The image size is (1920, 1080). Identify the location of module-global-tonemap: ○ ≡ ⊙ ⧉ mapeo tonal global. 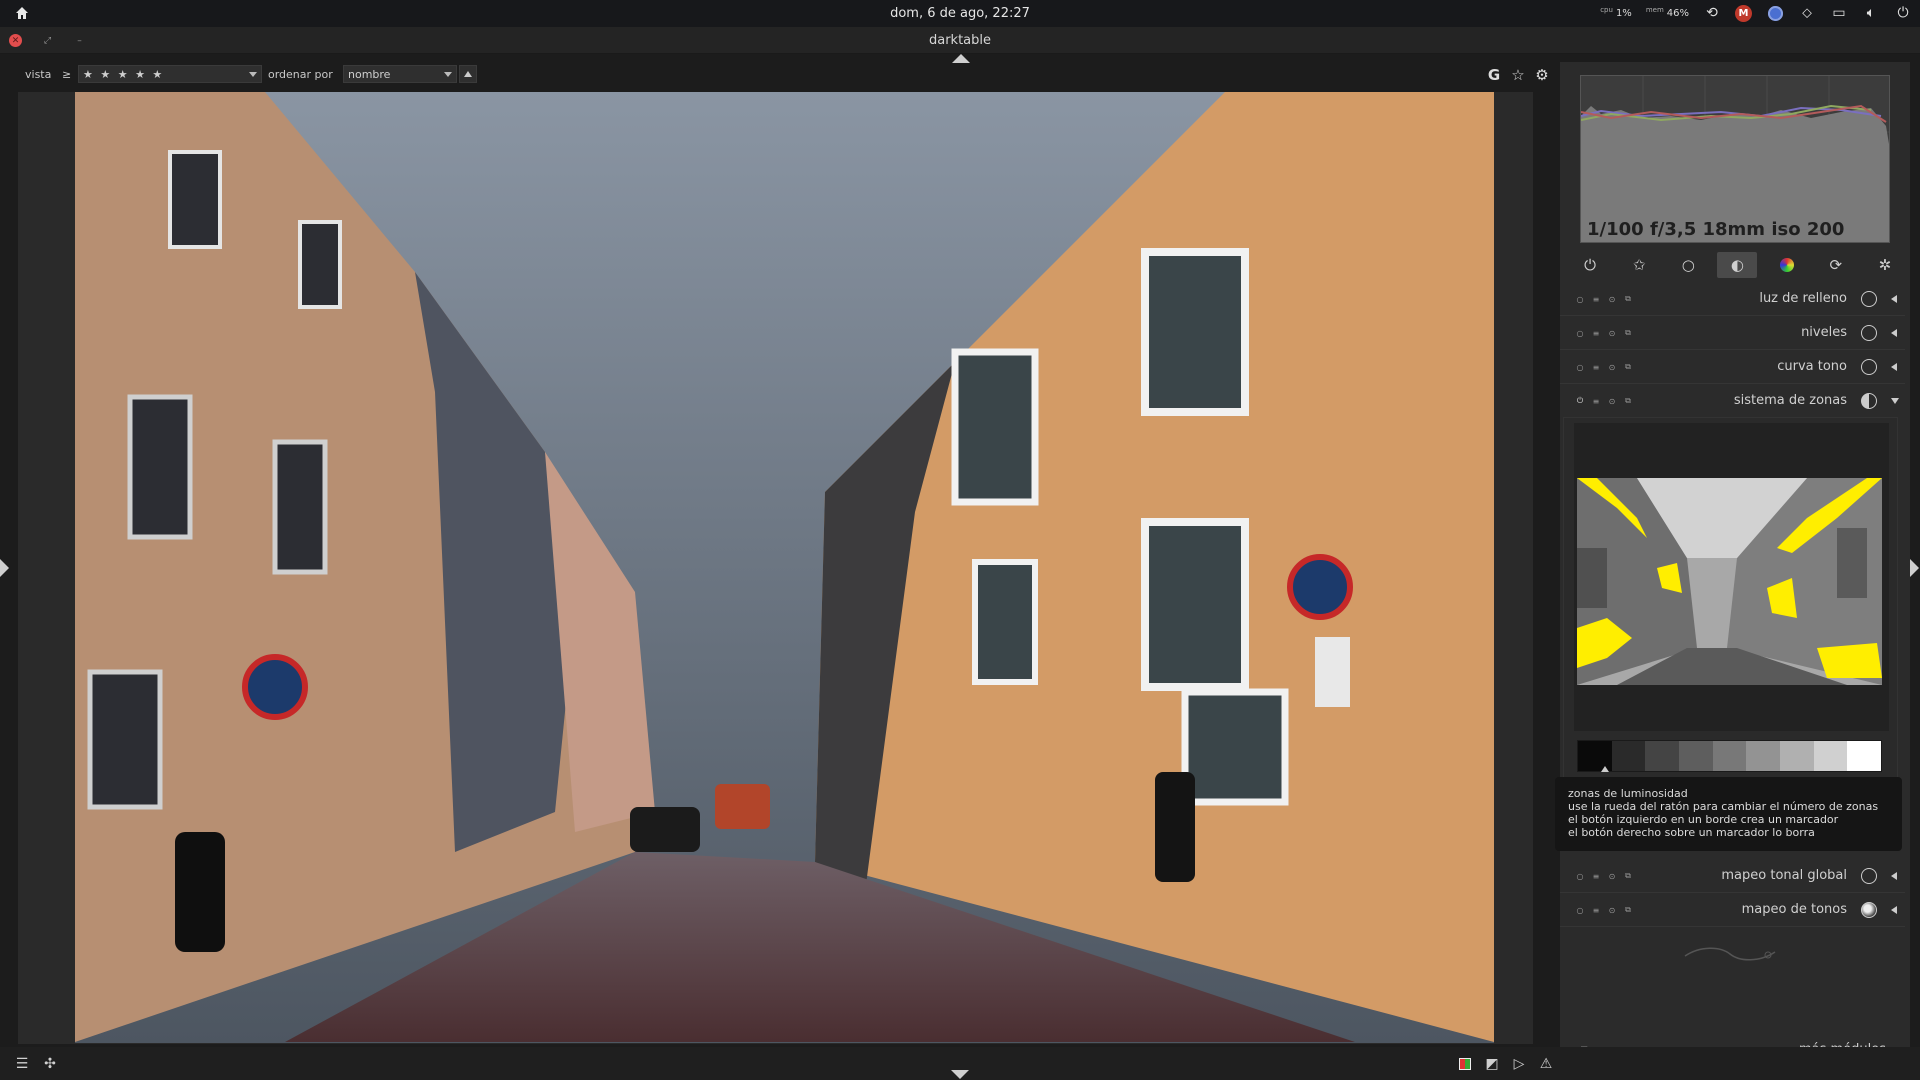
(1732, 877).